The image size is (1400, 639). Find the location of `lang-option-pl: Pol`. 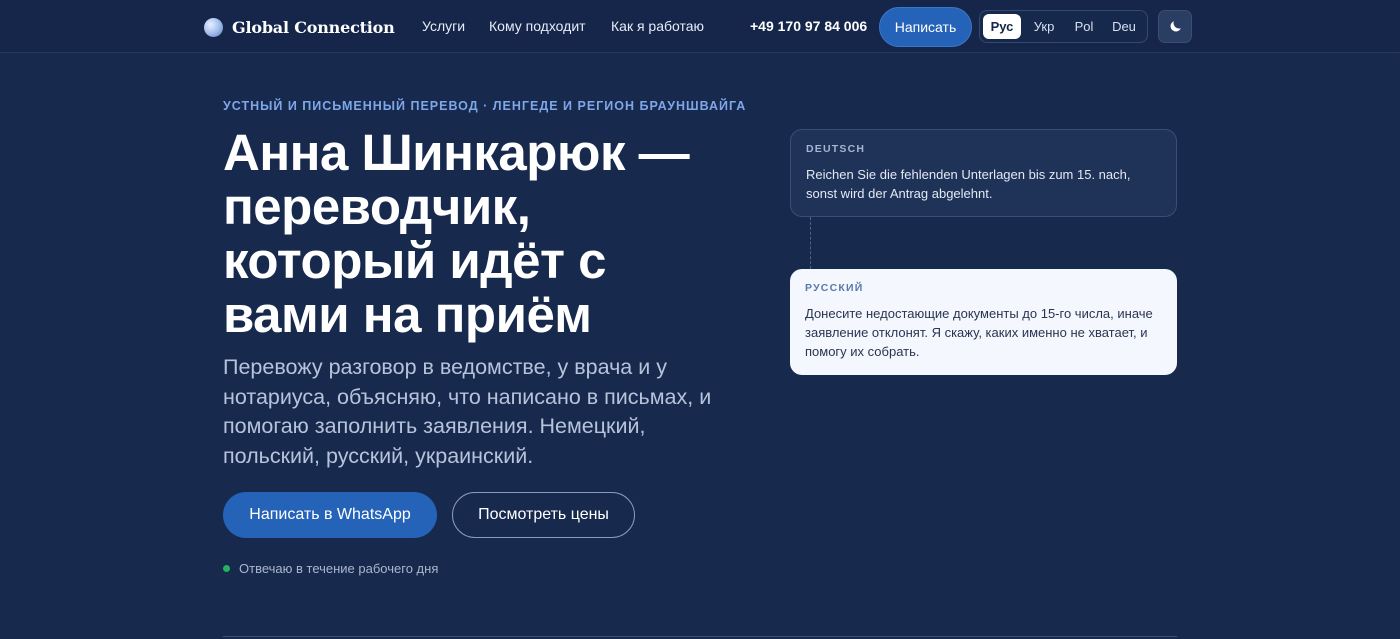

lang-option-pl: Pol is located at coordinates (1084, 26).